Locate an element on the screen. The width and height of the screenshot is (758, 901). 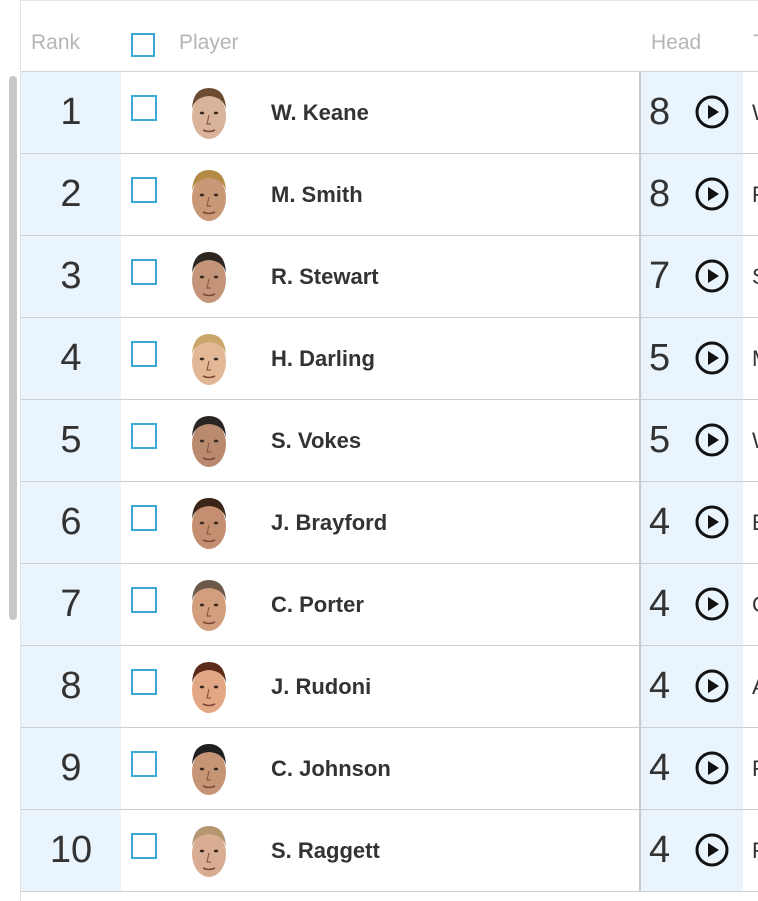
table-row: 9 C. Johnson 4 F is located at coordinates (389, 769).